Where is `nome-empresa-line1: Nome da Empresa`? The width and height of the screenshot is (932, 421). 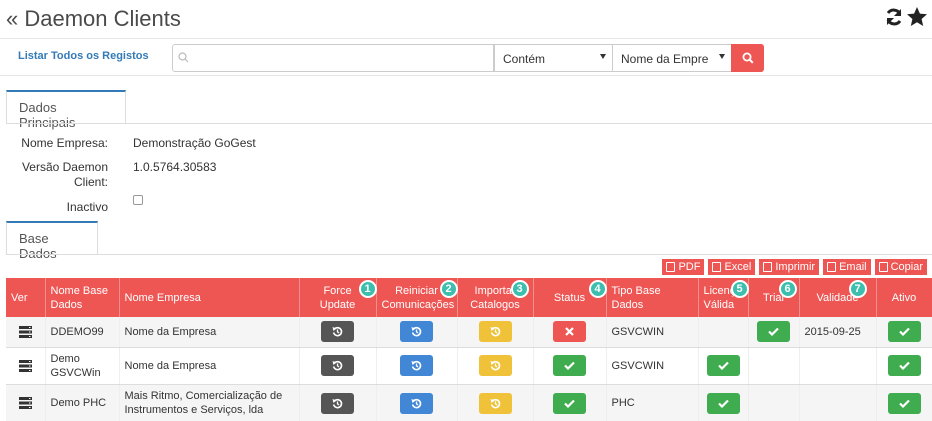
nome-empresa-line1: Nome da Empresa is located at coordinates (170, 365).